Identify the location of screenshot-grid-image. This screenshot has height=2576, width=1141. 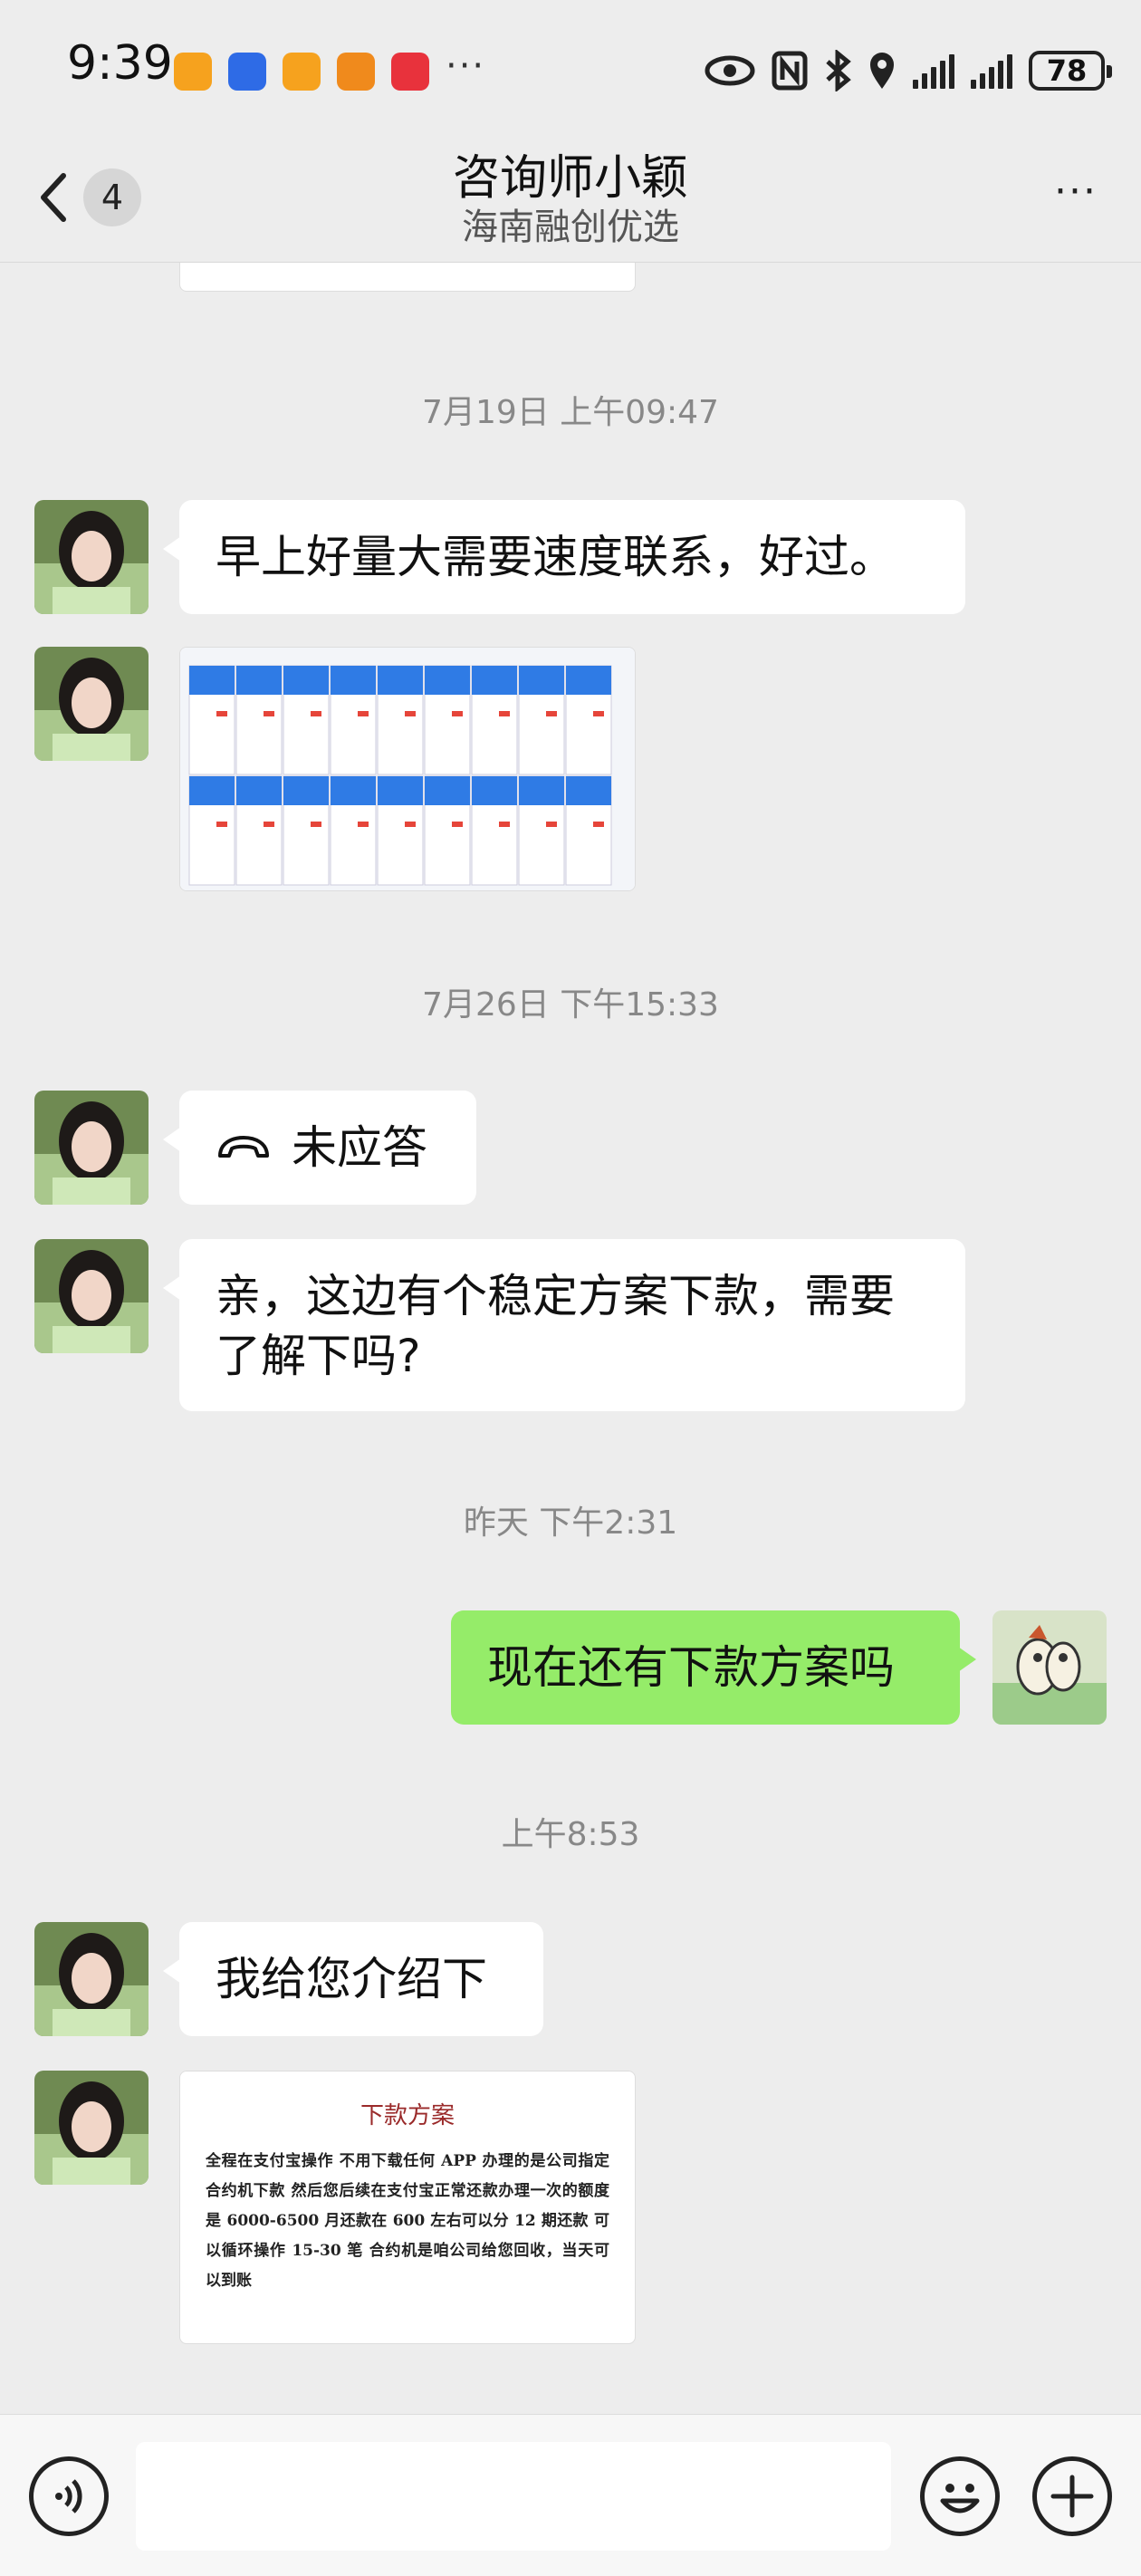
(407, 769).